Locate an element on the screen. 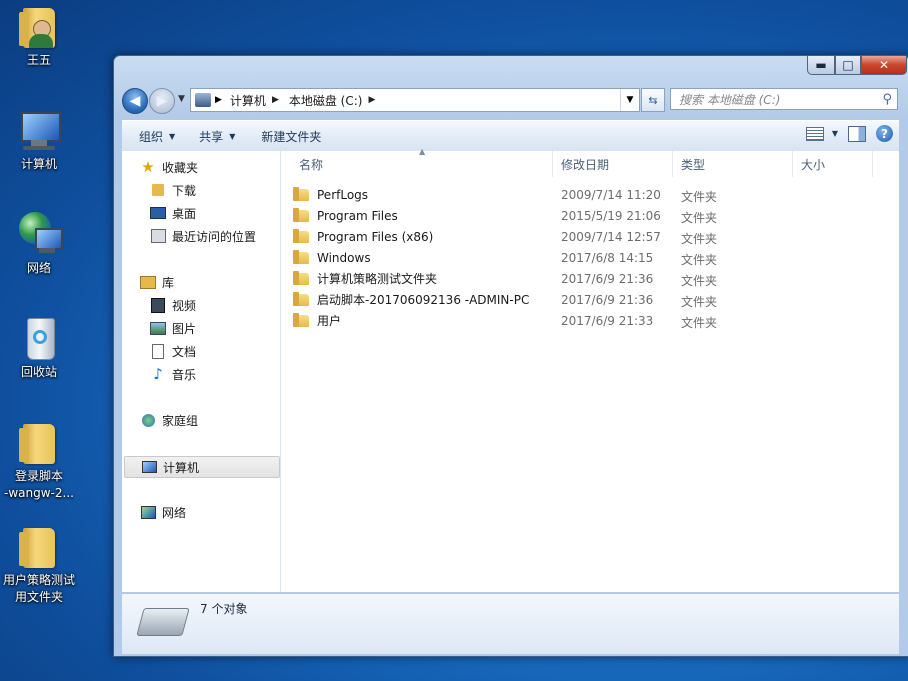 Image resolution: width=908 pixels, height=681 pixels. nav-favorites: ★ 收藏夹 is located at coordinates (218, 167).